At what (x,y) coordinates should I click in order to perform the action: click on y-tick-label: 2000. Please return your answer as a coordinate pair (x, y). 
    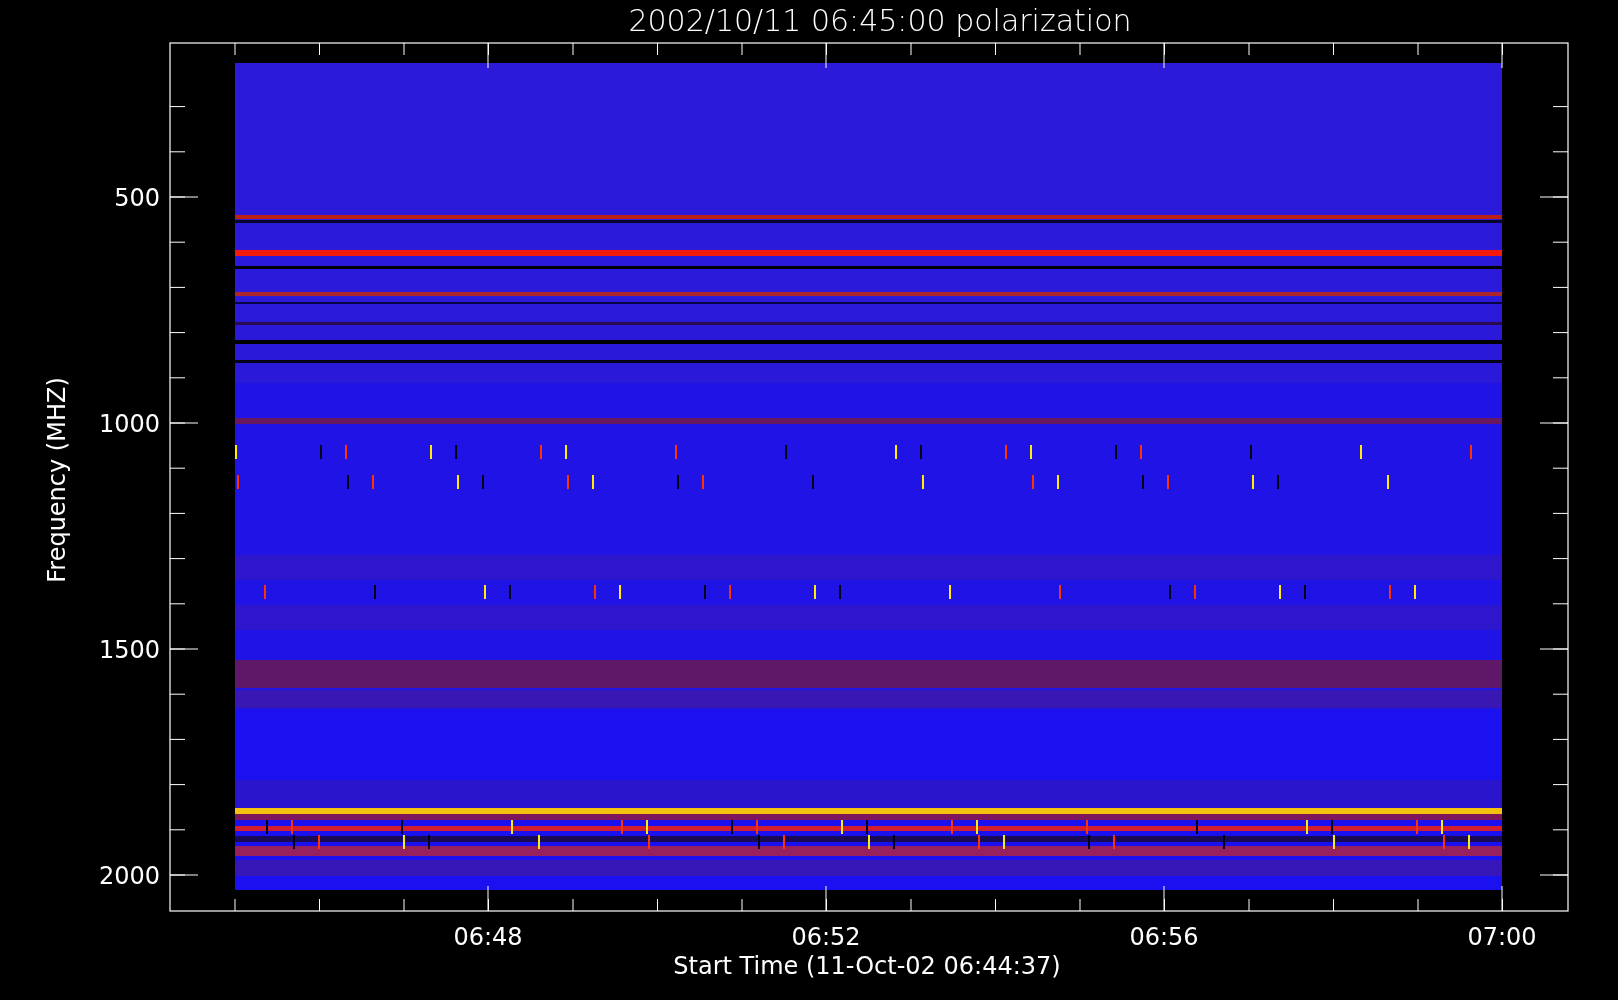
    Looking at the image, I should click on (129, 876).